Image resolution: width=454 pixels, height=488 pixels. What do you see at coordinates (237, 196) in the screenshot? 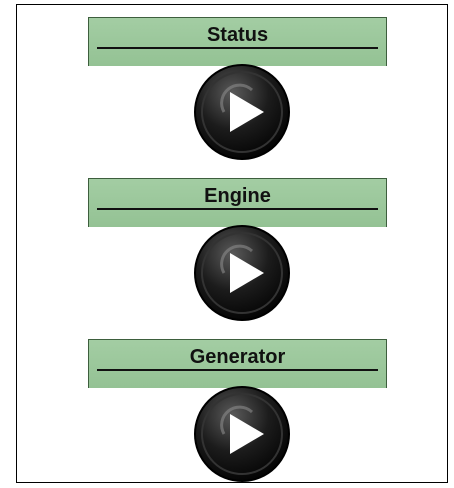
I see `engine-label: Engine` at bounding box center [237, 196].